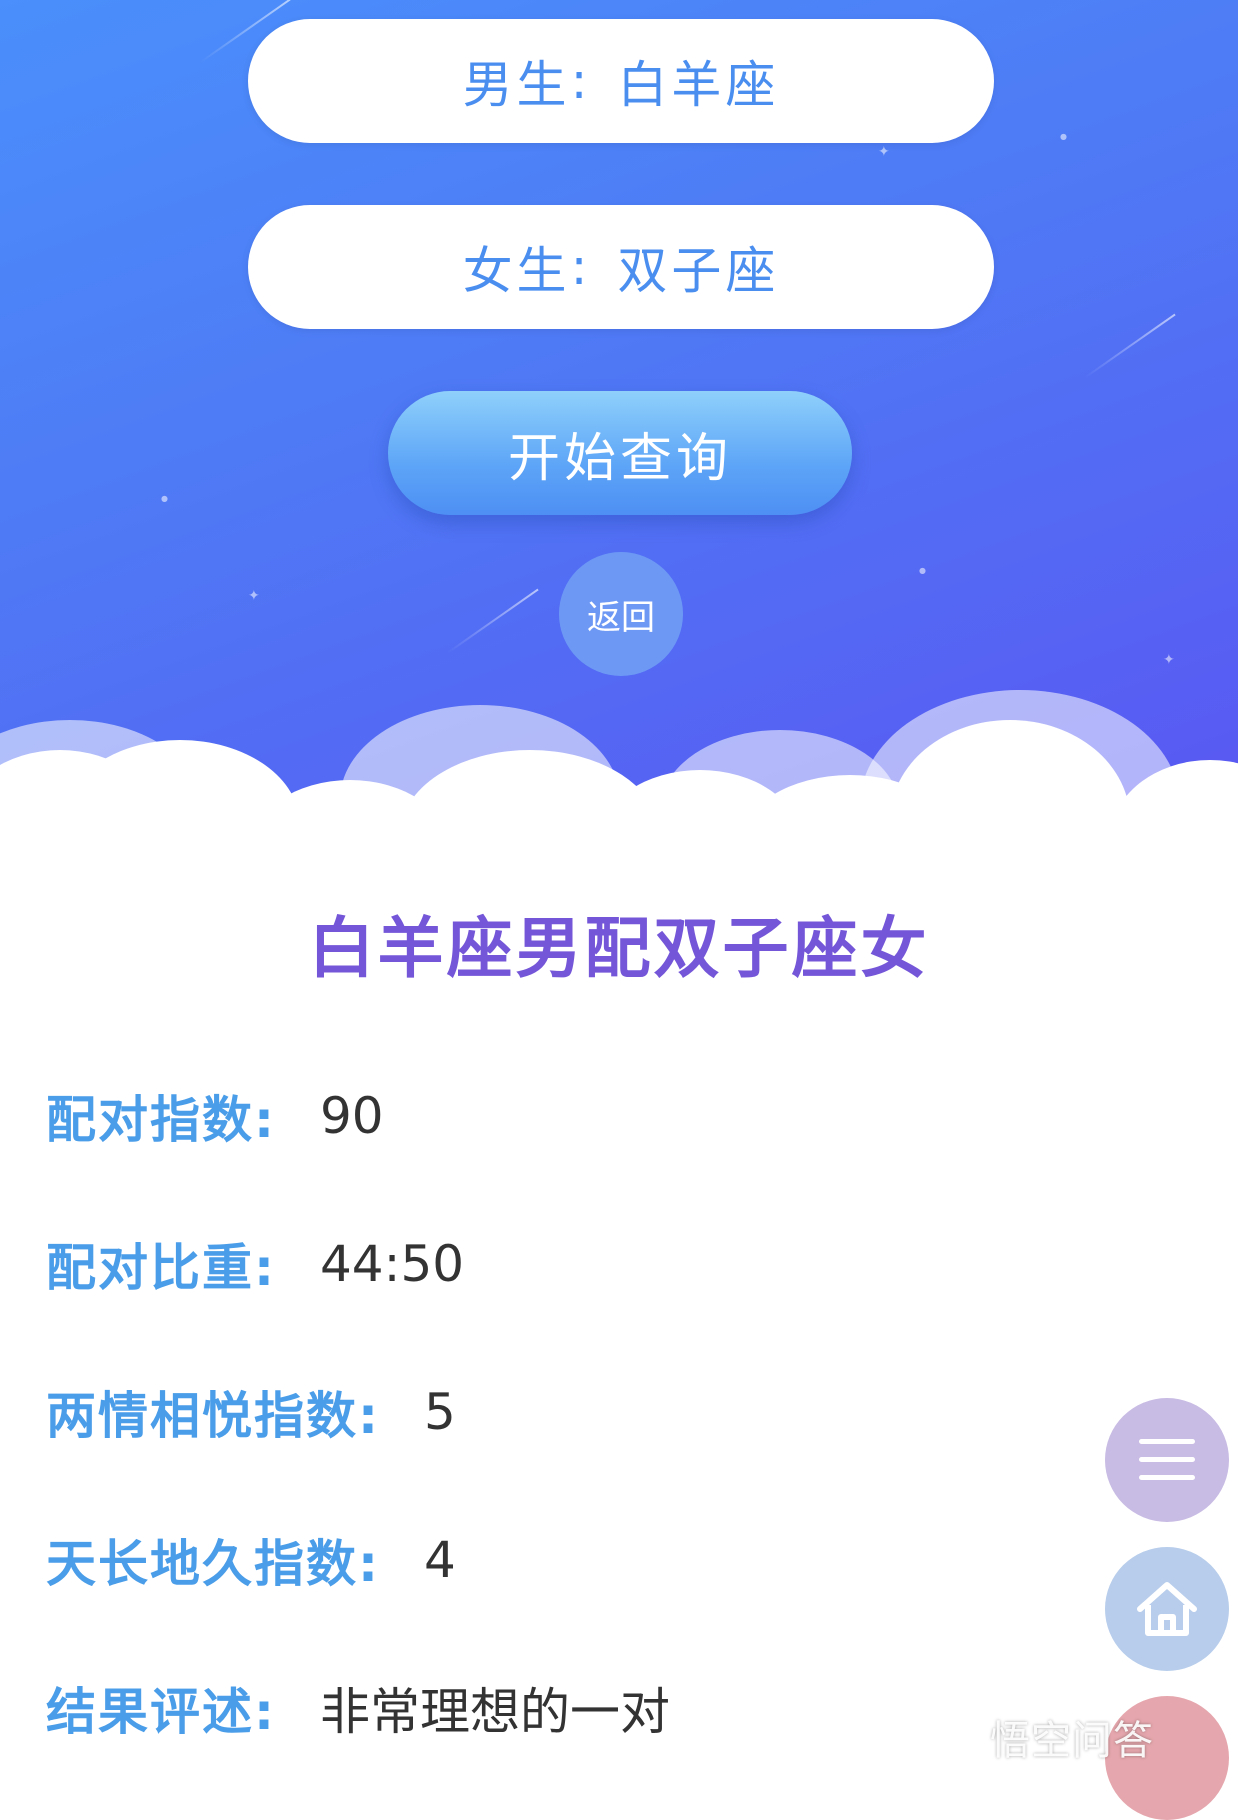  Describe the element at coordinates (495, 1712) in the screenshot. I see `row-value: 非常理想的一对` at that location.